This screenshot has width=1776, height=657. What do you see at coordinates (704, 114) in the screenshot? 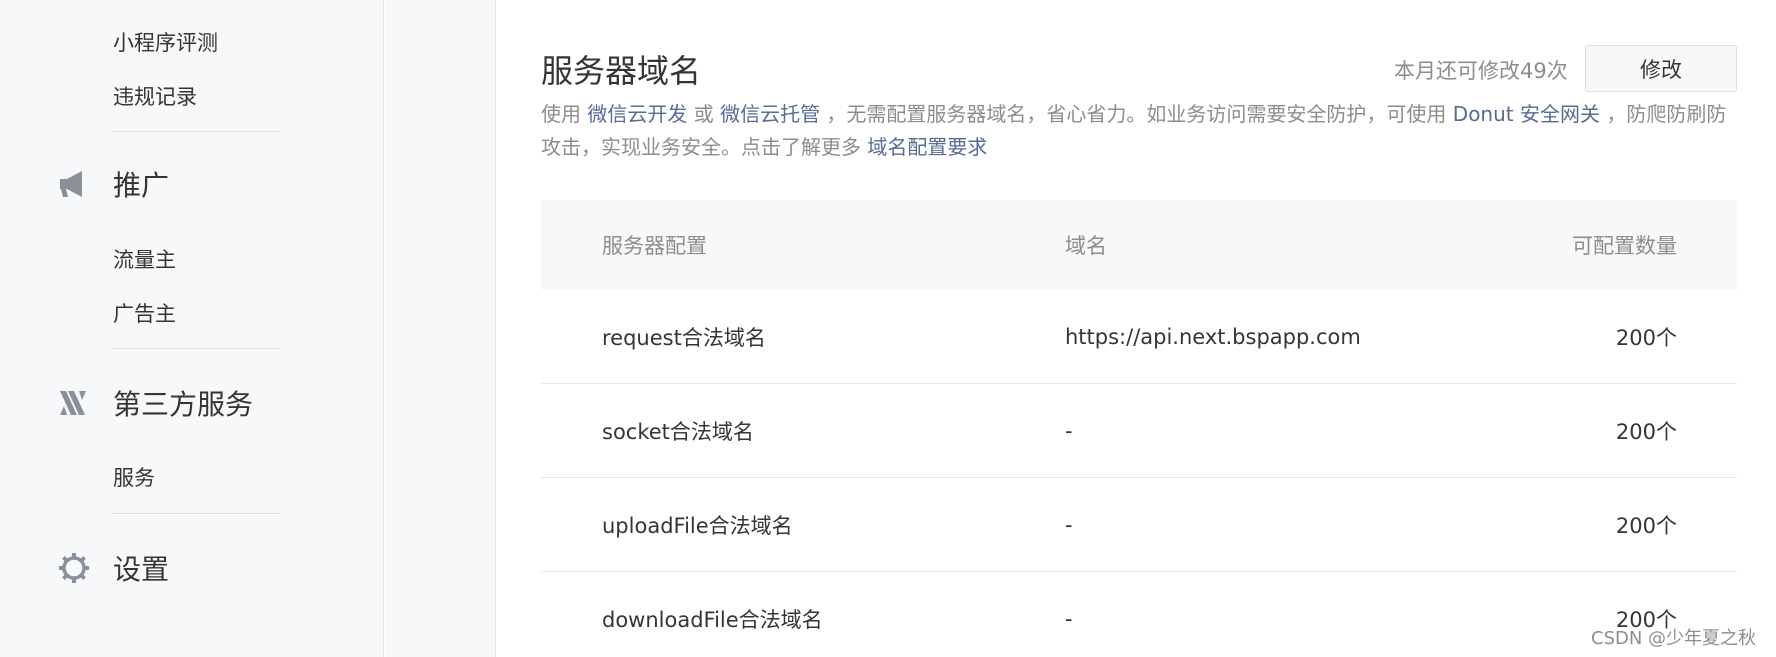
I see `desc-text: 或` at bounding box center [704, 114].